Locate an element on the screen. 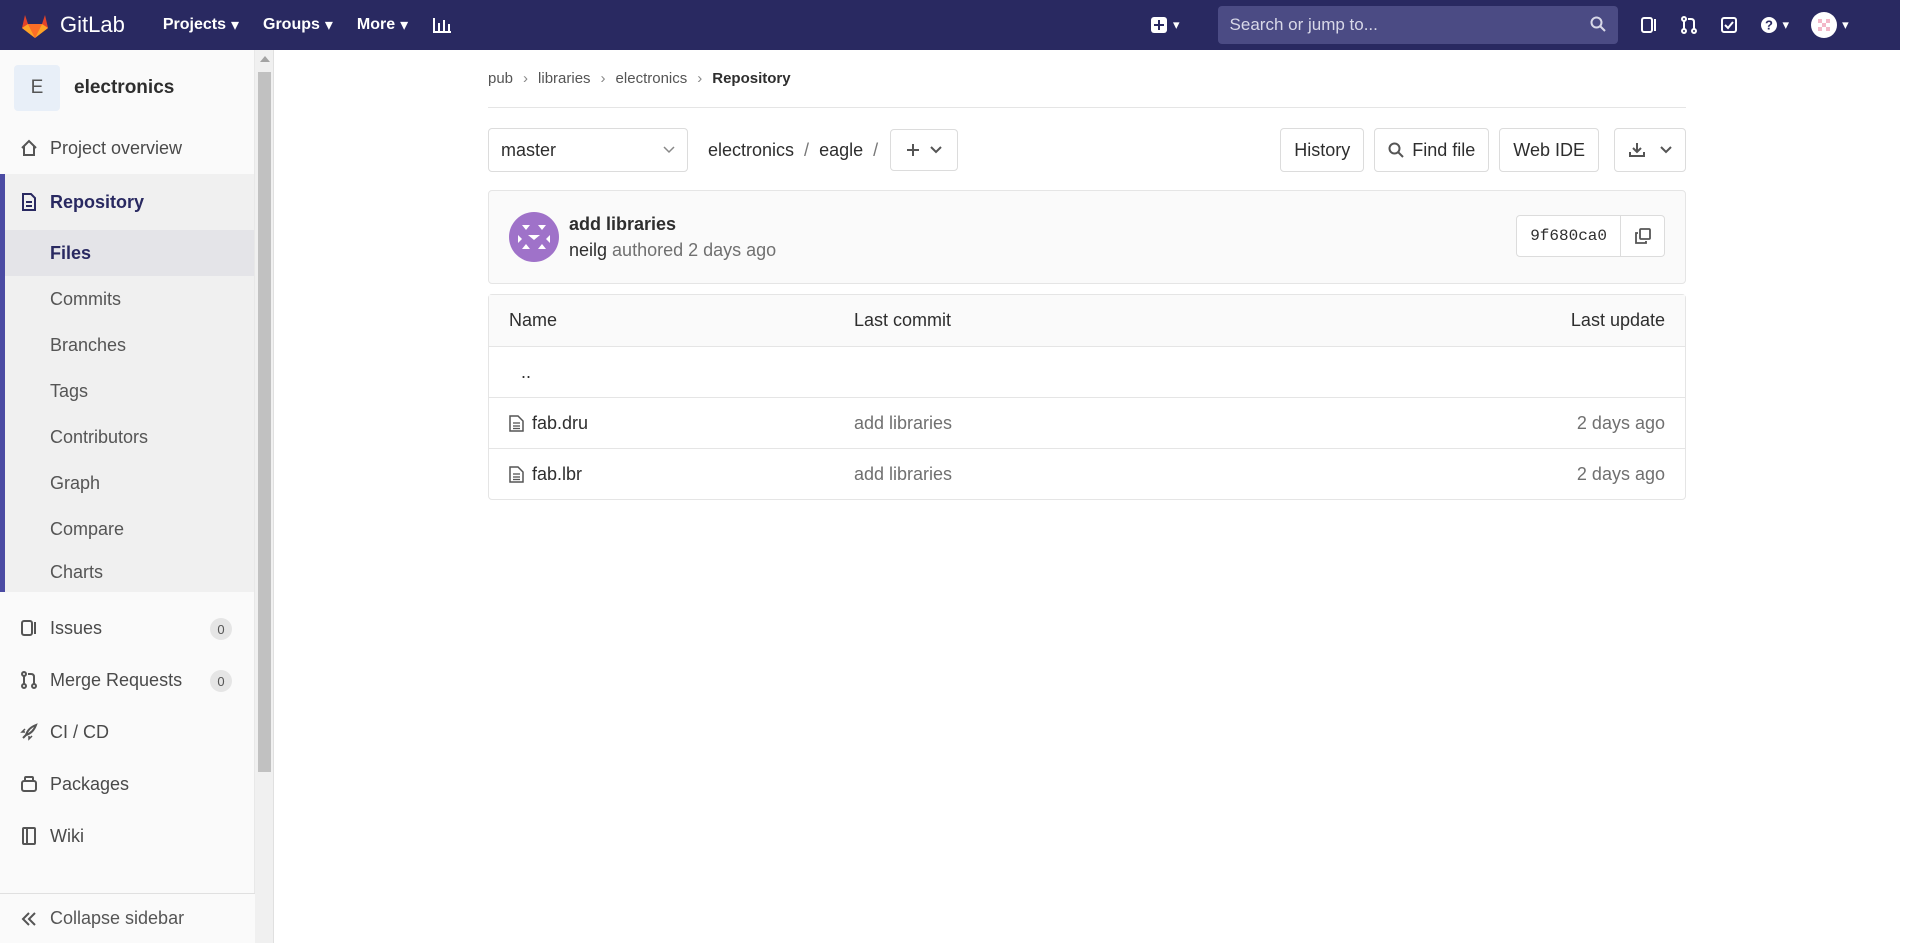 The height and width of the screenshot is (943, 1920). table-row-parent-dir: .. is located at coordinates (1087, 371).